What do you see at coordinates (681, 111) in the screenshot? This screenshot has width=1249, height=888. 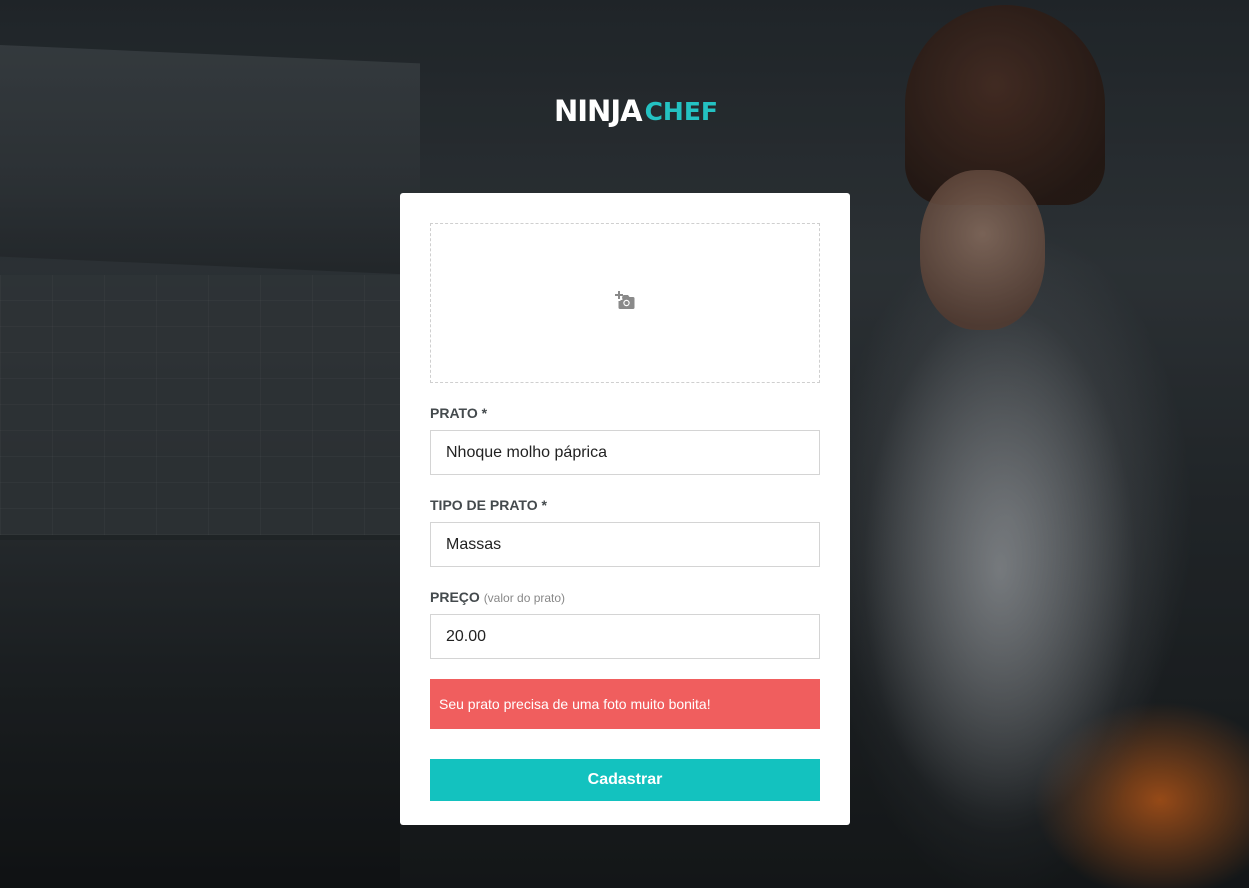 I see `brand-name-part2: CHEF` at bounding box center [681, 111].